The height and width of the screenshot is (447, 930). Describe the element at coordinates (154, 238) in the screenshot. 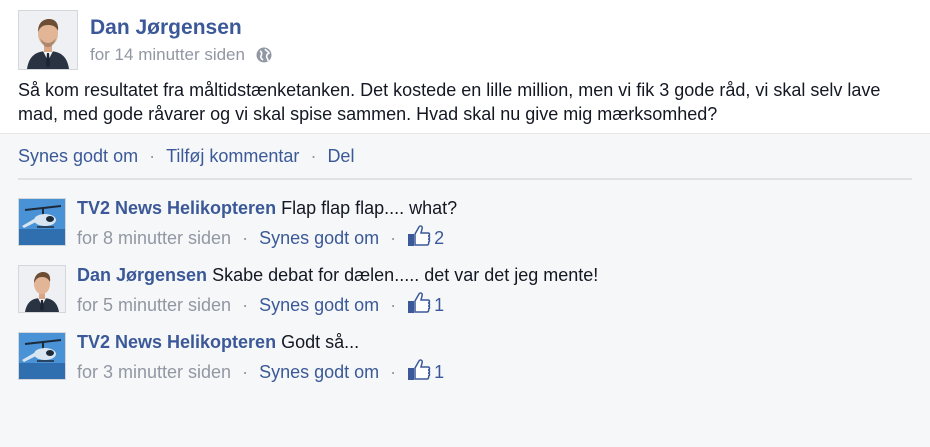

I see `comment-time: for 8 minutter siden` at that location.